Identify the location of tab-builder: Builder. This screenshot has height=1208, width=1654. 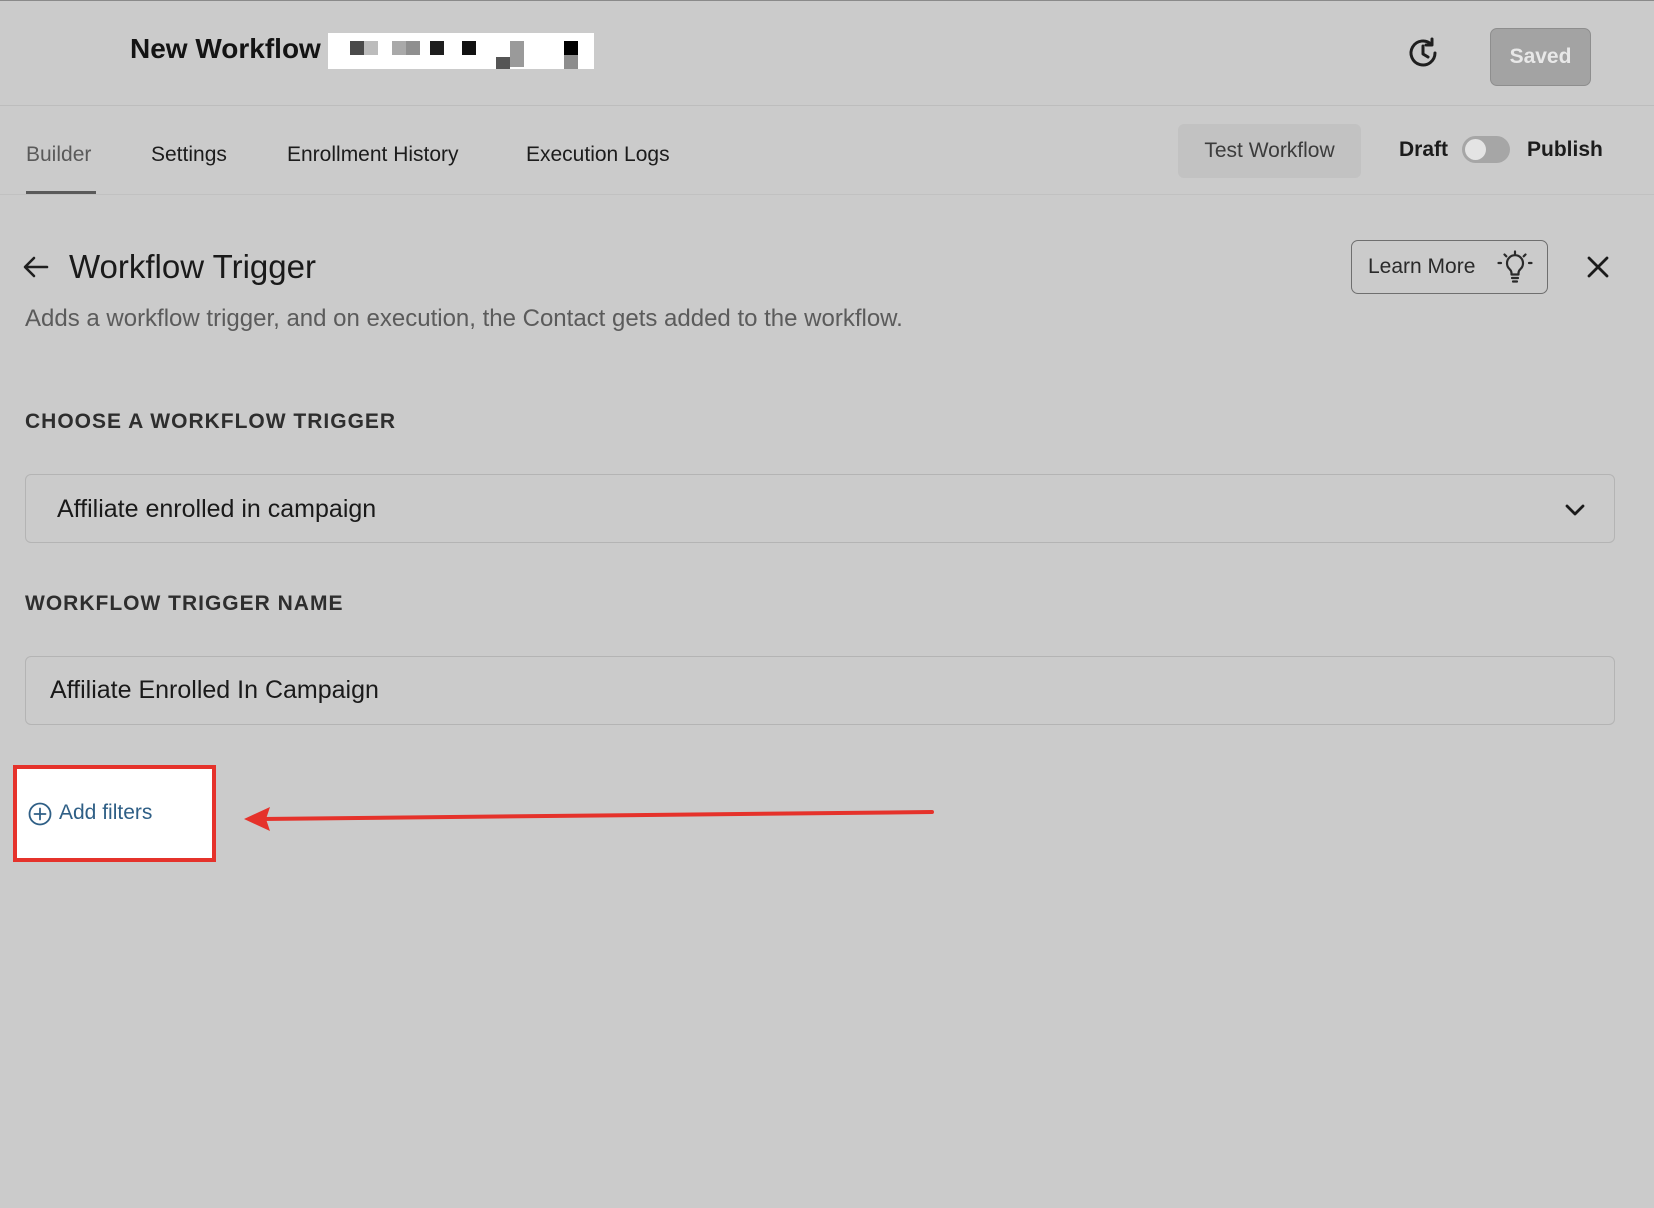
(58, 155).